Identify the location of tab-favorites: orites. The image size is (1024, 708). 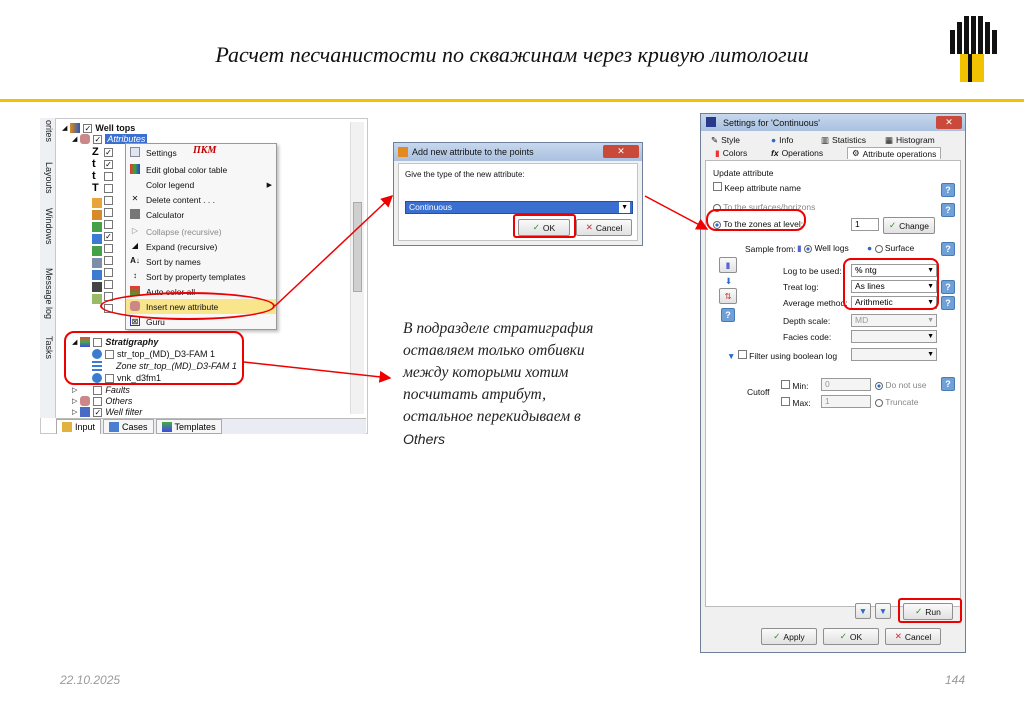
(49, 131).